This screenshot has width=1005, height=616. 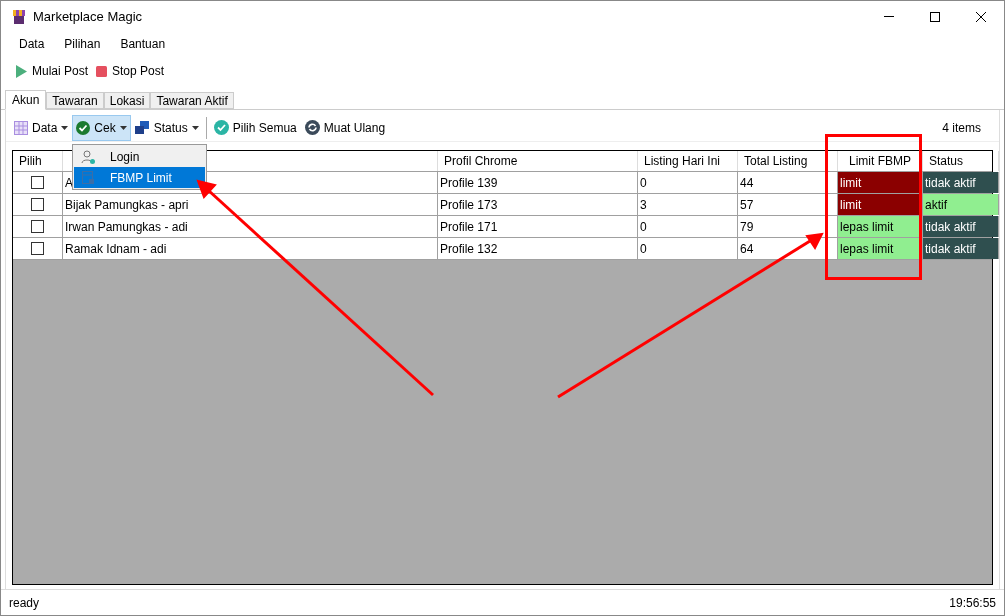 I want to click on menu-item: Pilihan, so click(x=82, y=44).